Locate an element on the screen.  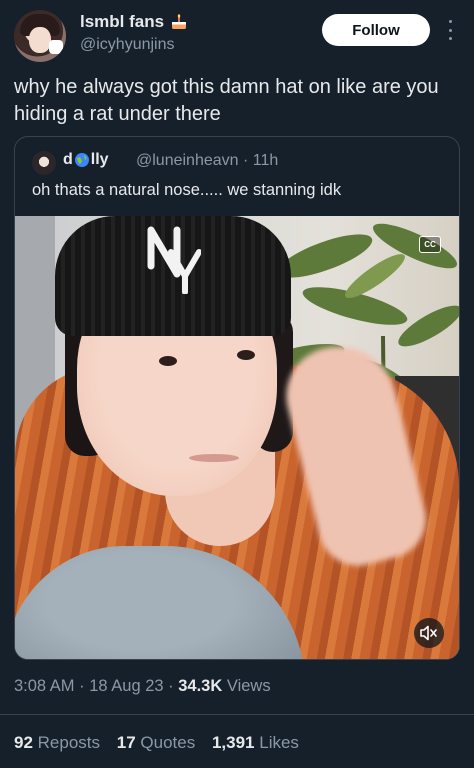
author-avatar is located at coordinates (40, 36).